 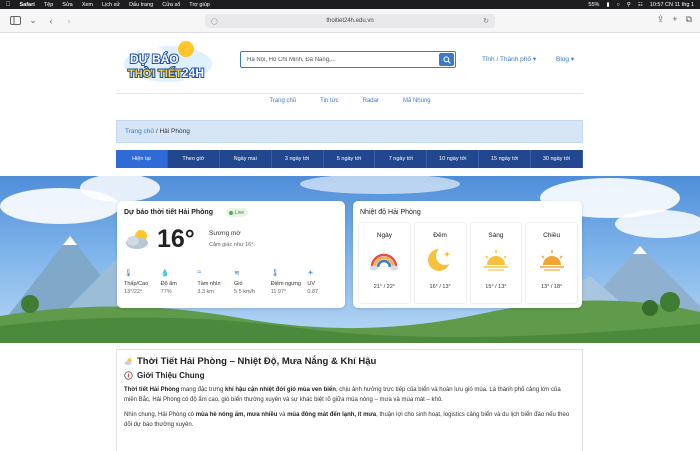 What do you see at coordinates (505, 159) in the screenshot?
I see `tab-15-days: 15 ngày tới` at bounding box center [505, 159].